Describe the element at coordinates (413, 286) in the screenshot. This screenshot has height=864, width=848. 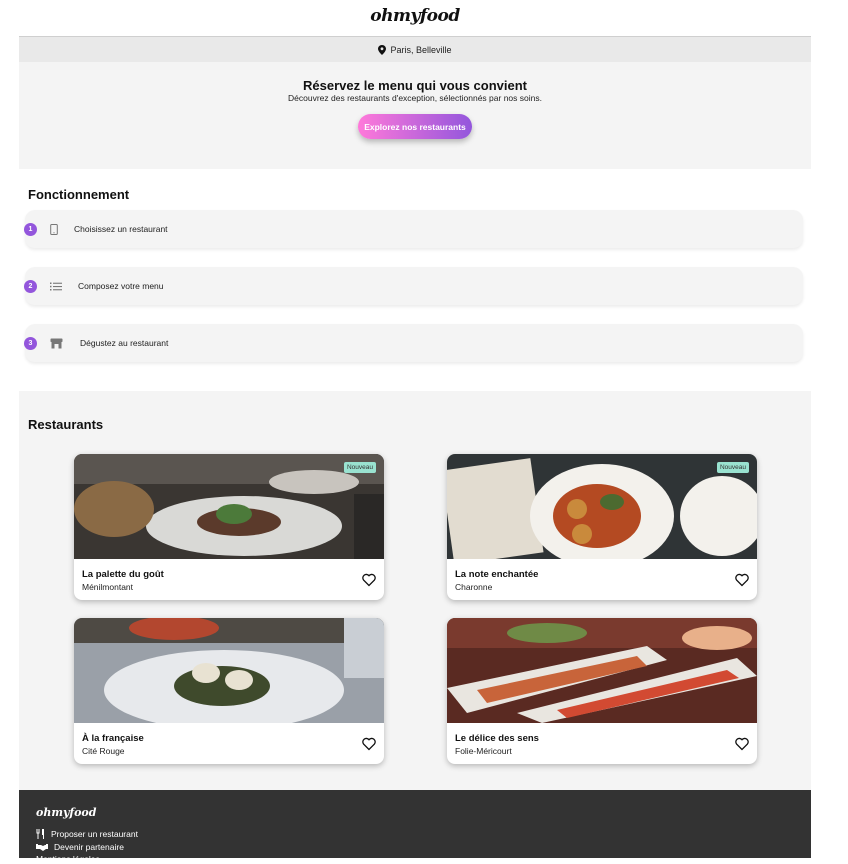
I see `step-2: 2 Composez votre menu` at that location.